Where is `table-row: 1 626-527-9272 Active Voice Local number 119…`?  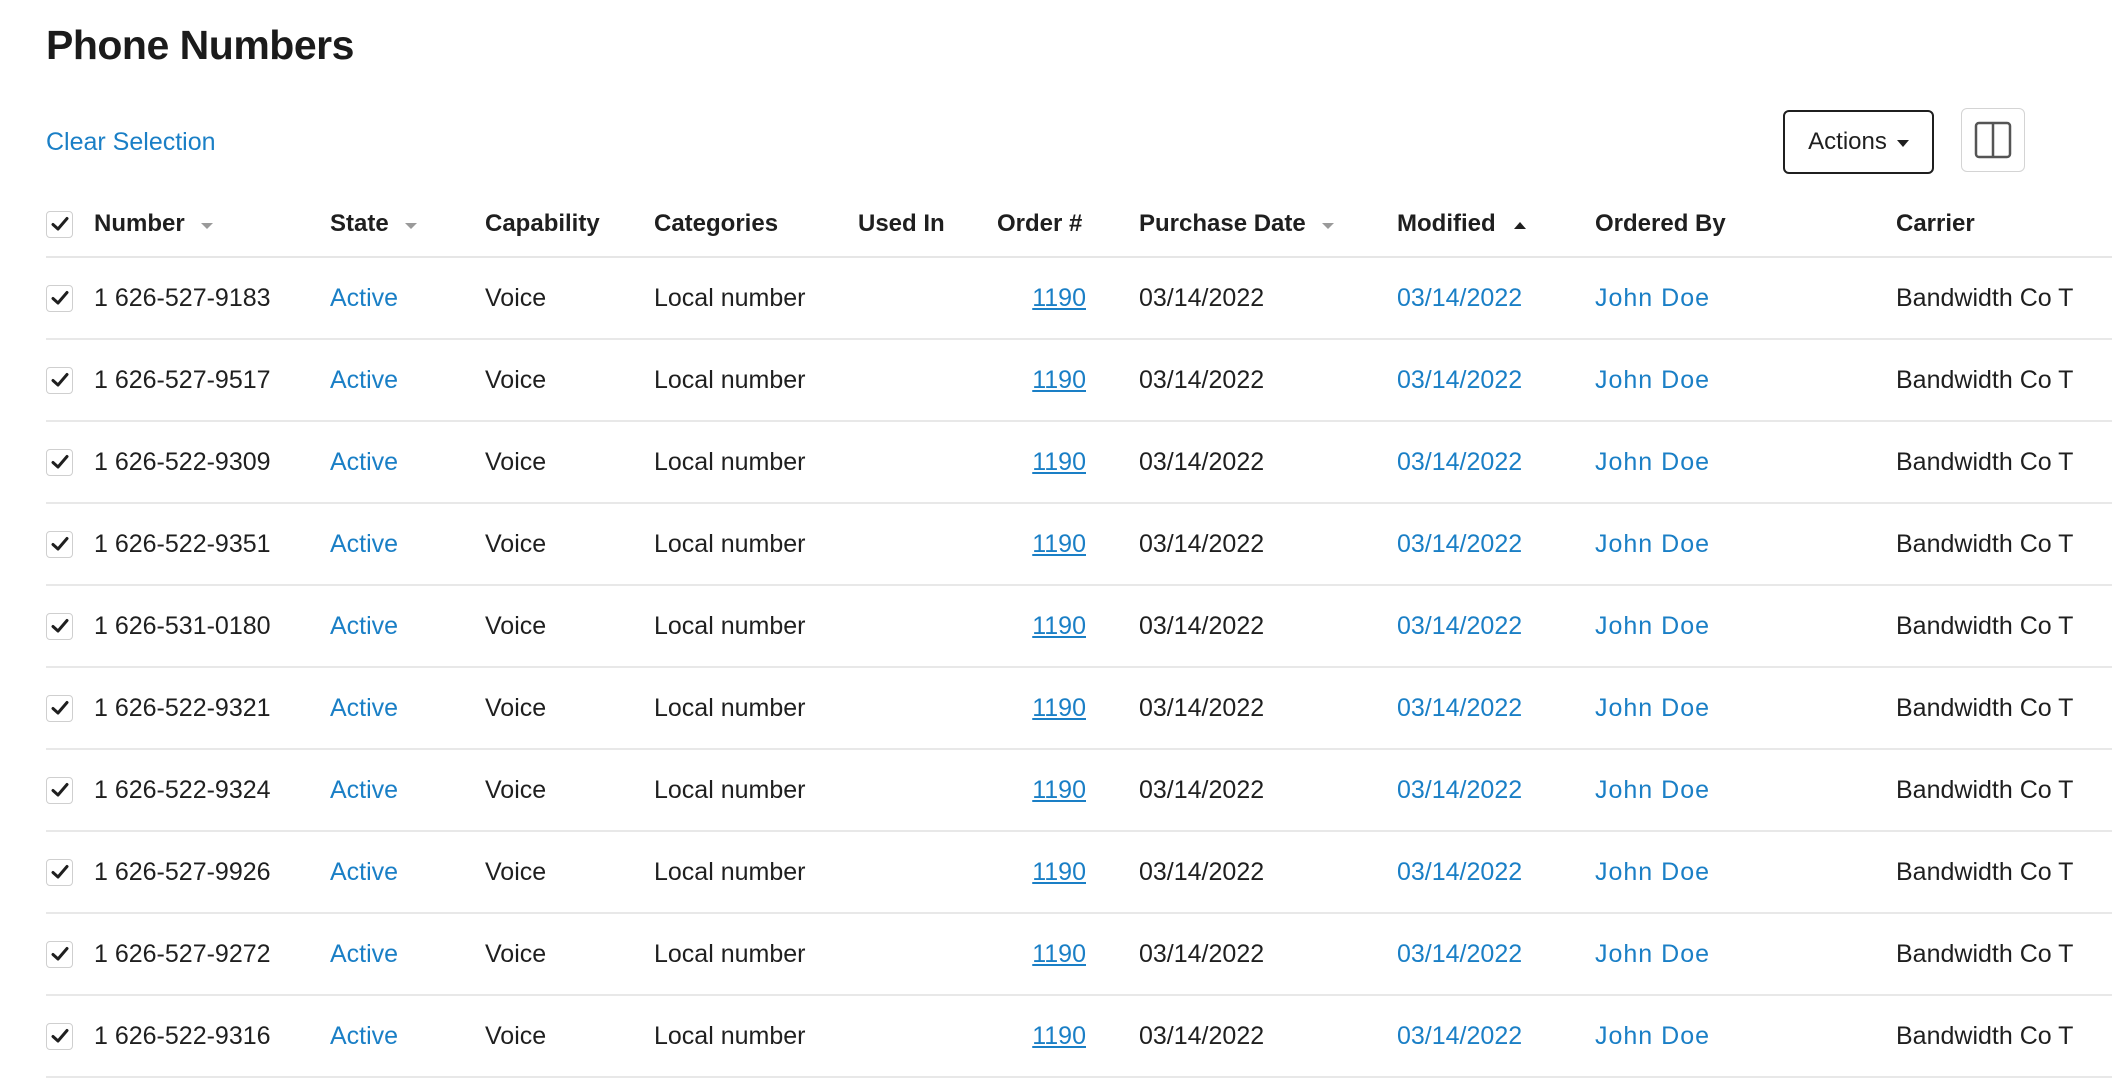
table-row: 1 626-527-9272 Active Voice Local number 119… is located at coordinates (1079, 955).